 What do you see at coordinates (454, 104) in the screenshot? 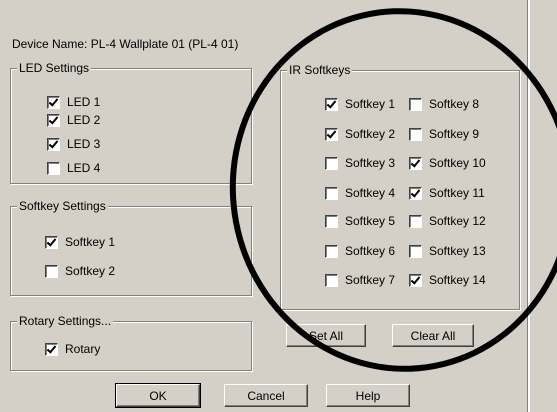
I see `checkbox-label: Softkey 8` at bounding box center [454, 104].